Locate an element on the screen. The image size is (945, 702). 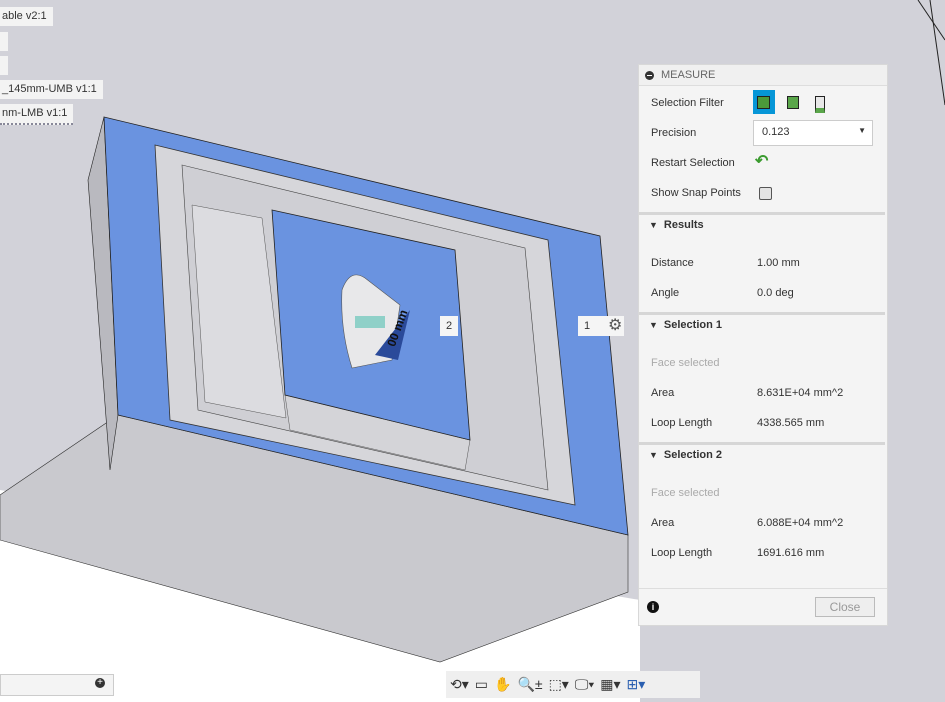
selection2-loop: 1691.616 mm is located at coordinates (791, 553).